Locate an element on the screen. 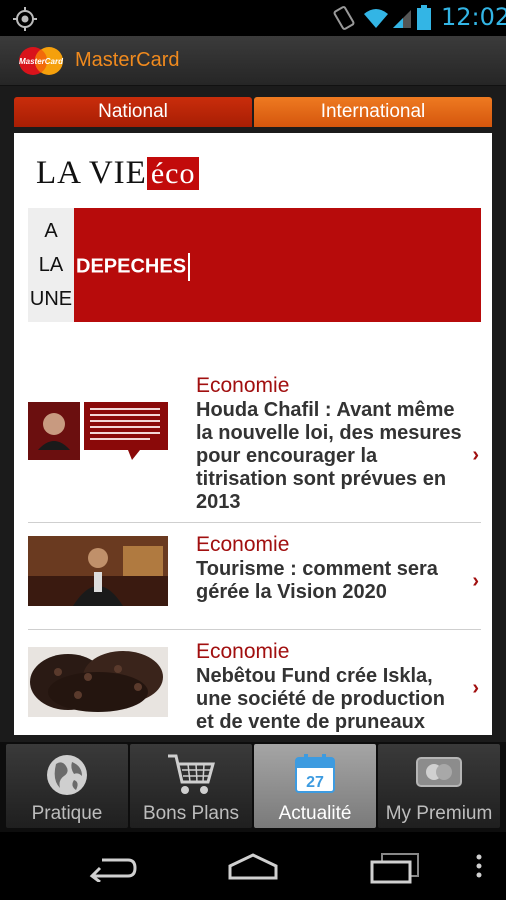  calendar-icon: 27 is located at coordinates (315, 773).